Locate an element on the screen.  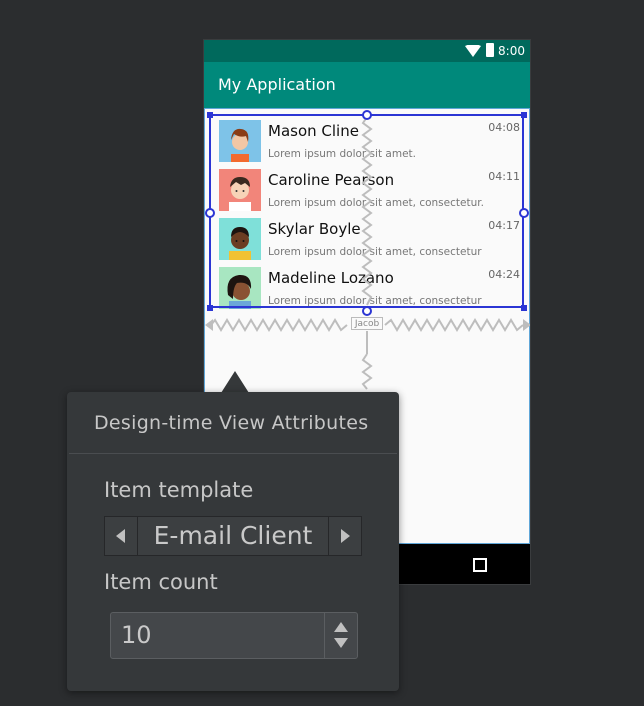
status-time: 8:00 is located at coordinates (511, 51).